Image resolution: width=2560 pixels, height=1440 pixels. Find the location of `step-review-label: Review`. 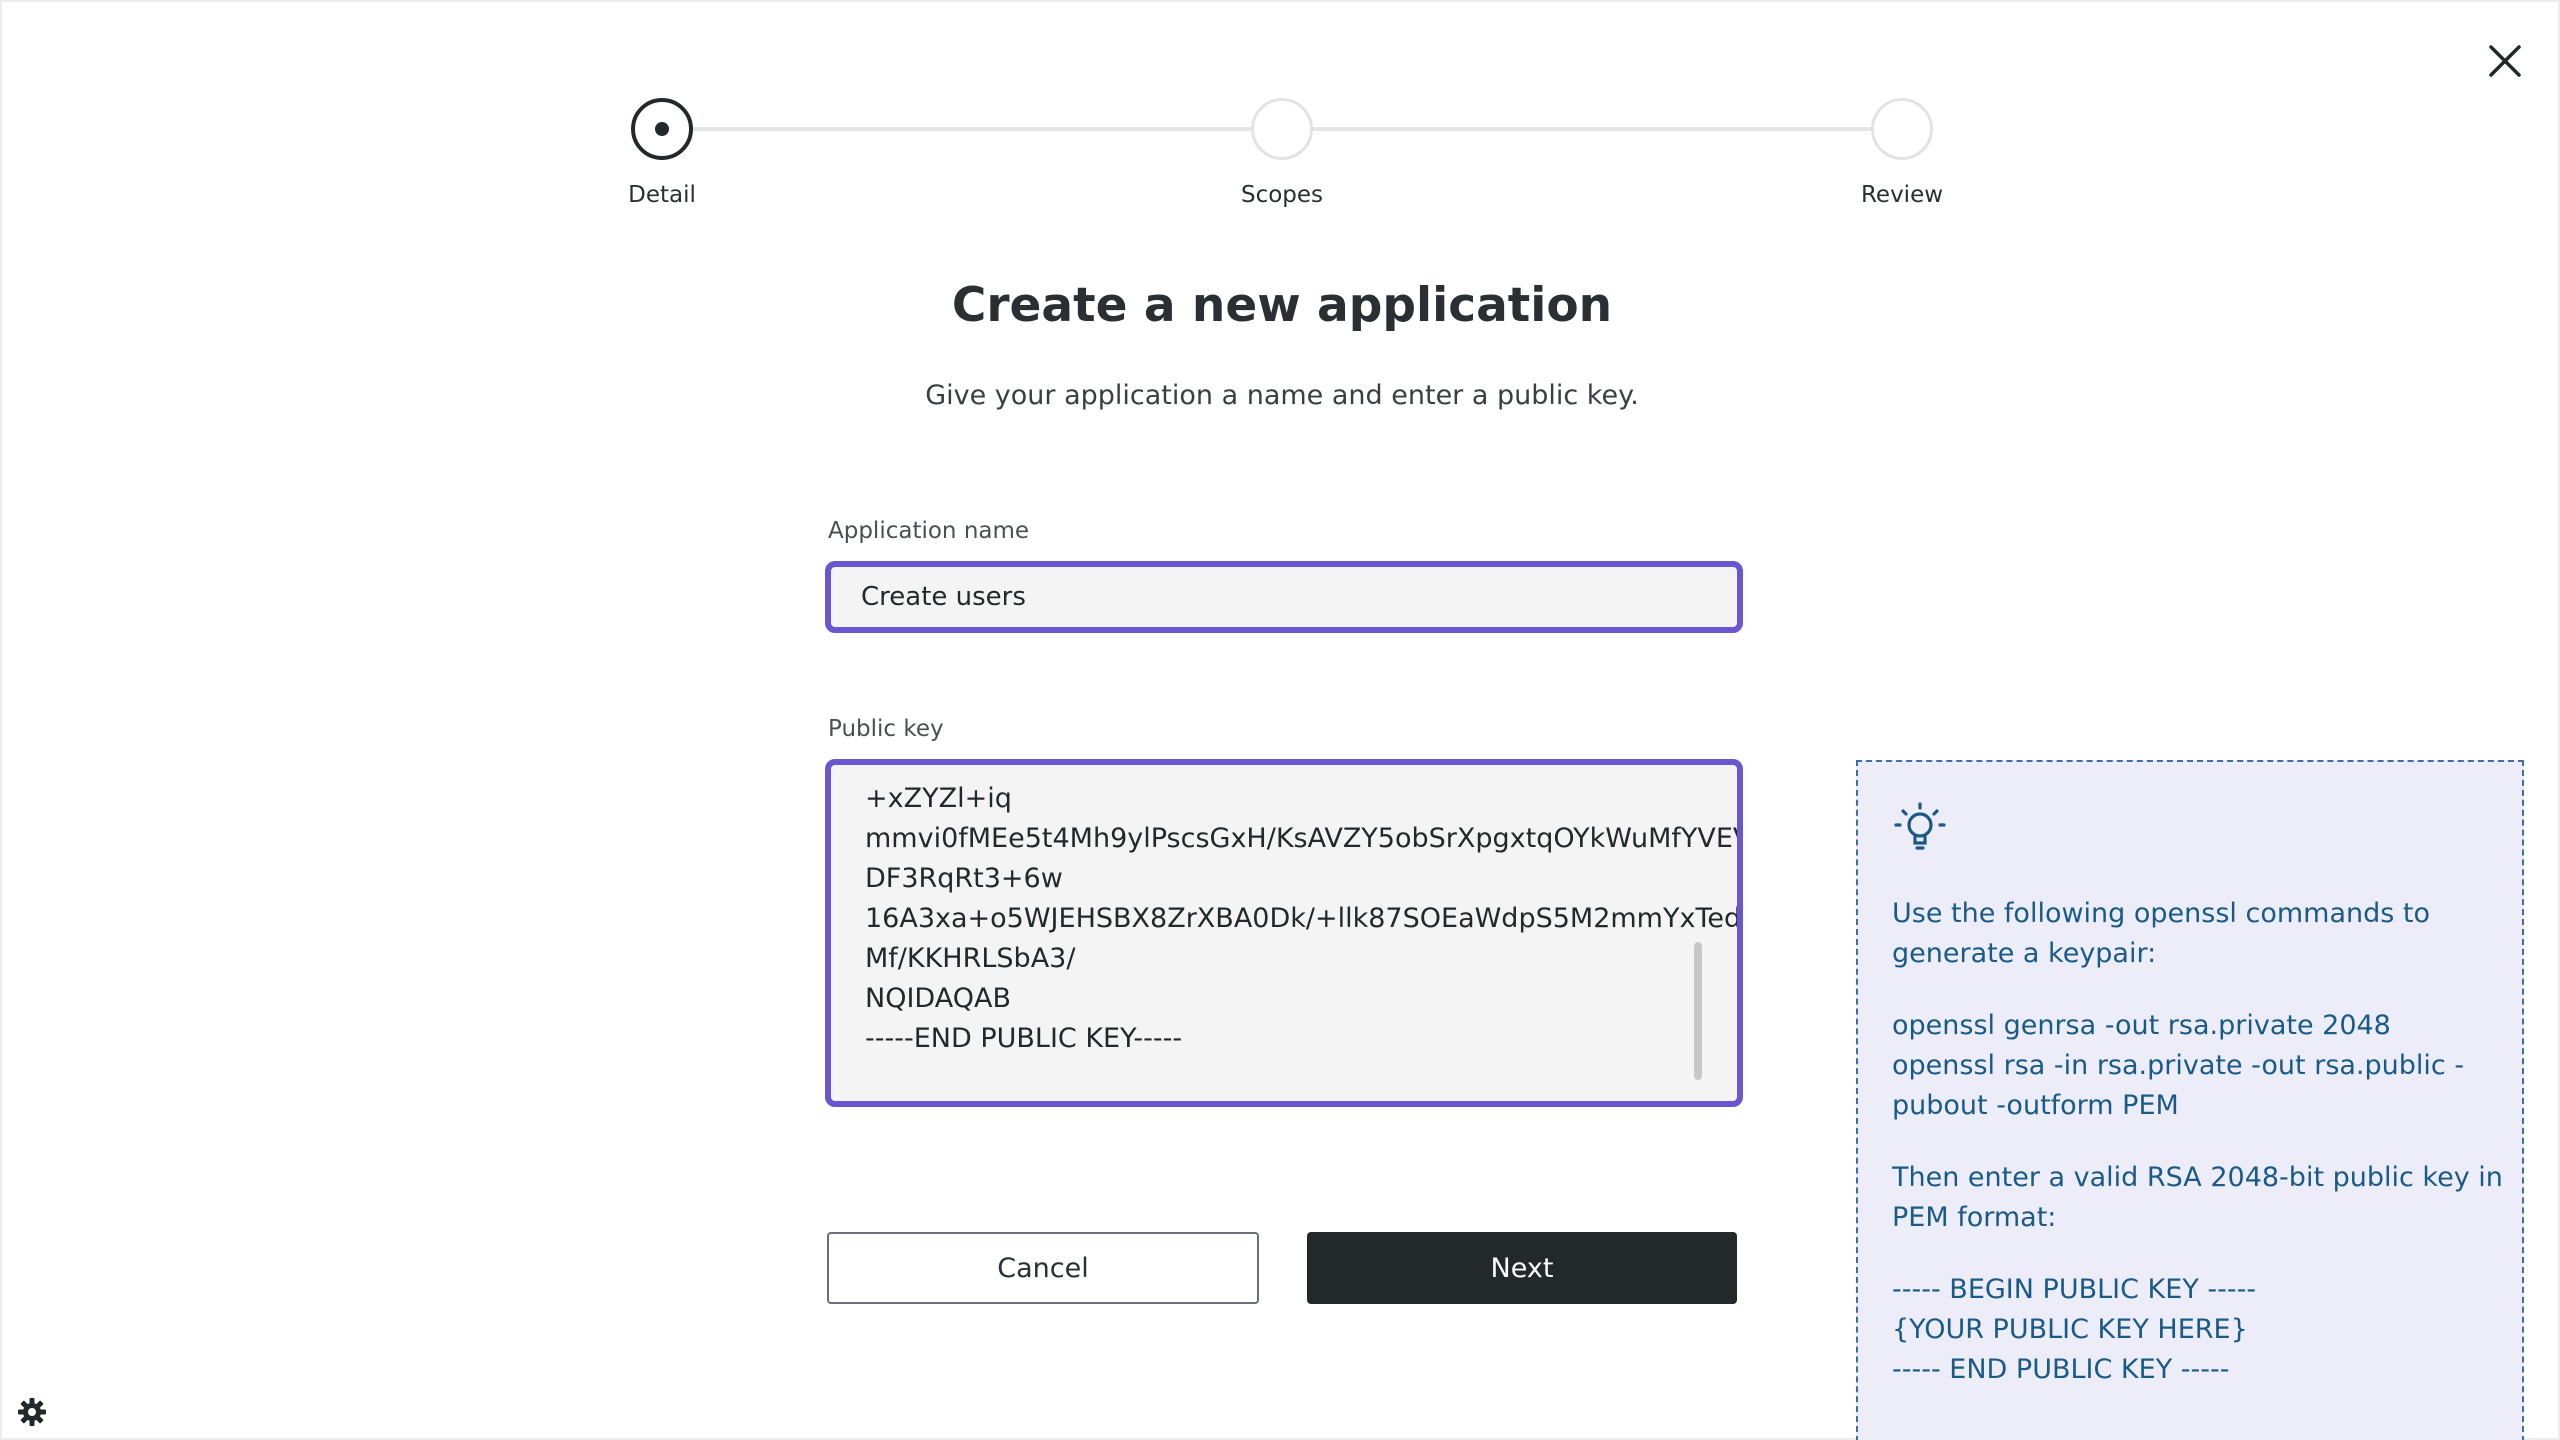

step-review-label: Review is located at coordinates (1902, 195).